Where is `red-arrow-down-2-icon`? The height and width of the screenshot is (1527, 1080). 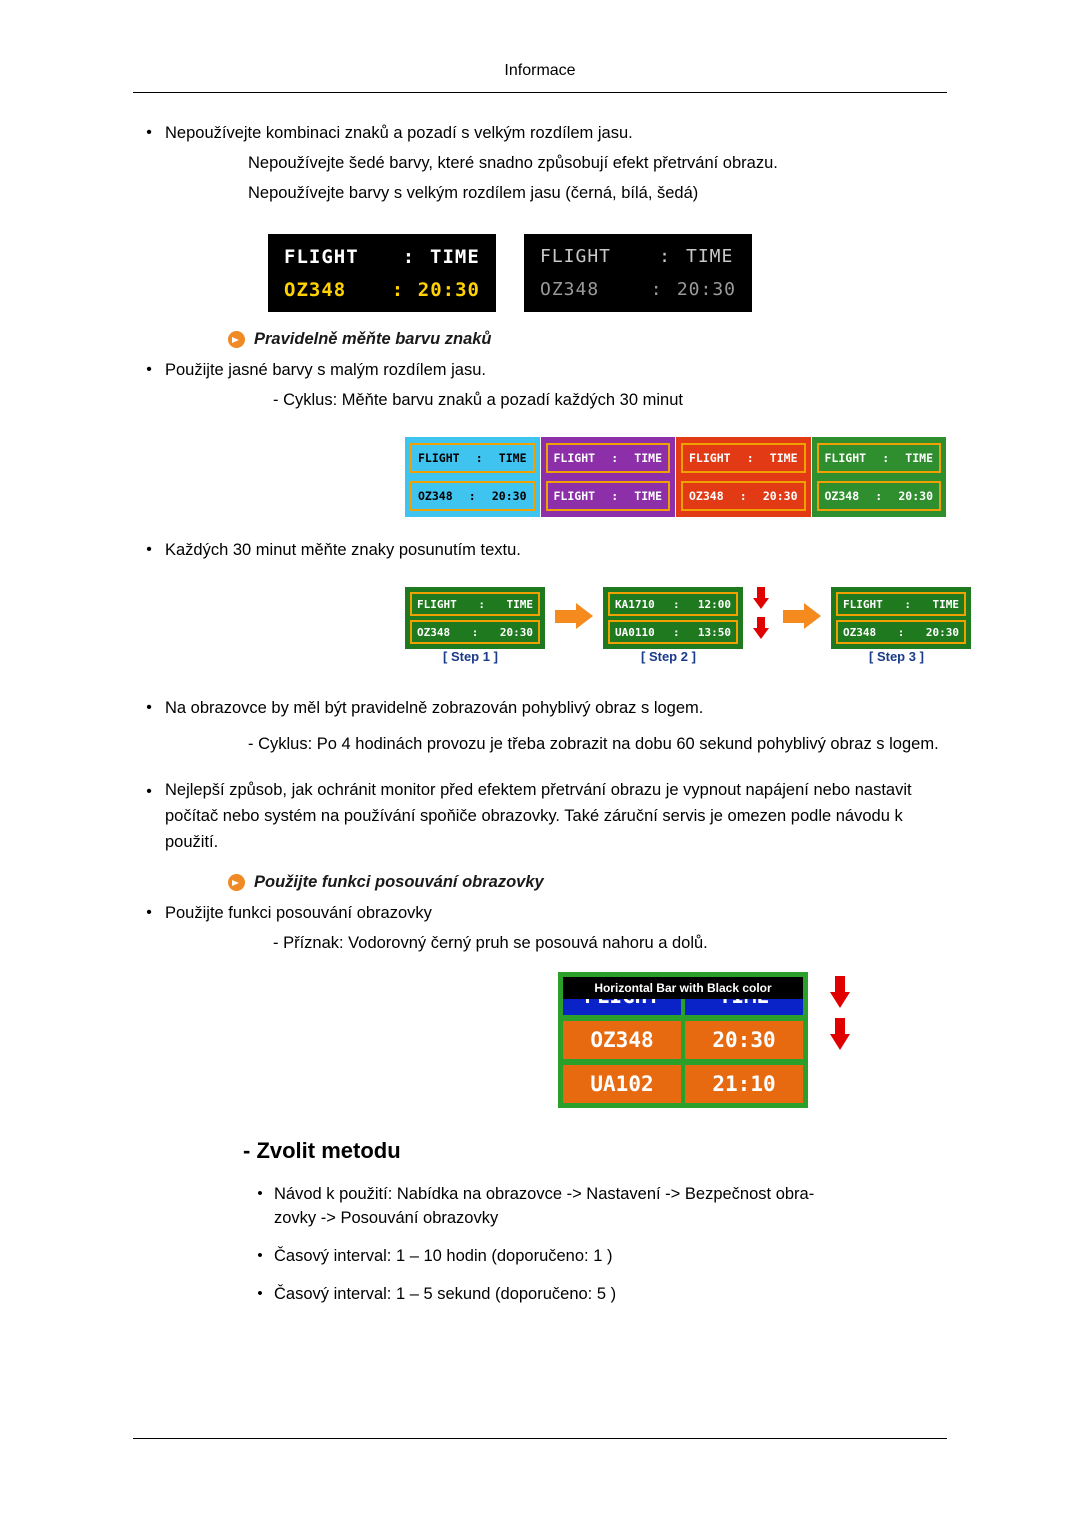
red-arrow-down-2-icon is located at coordinates (761, 628).